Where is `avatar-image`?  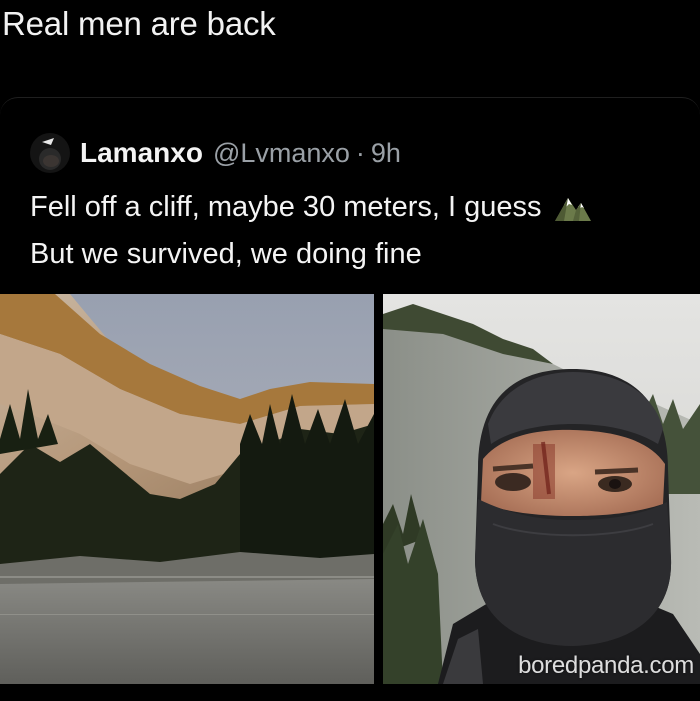
avatar-image is located at coordinates (50, 153).